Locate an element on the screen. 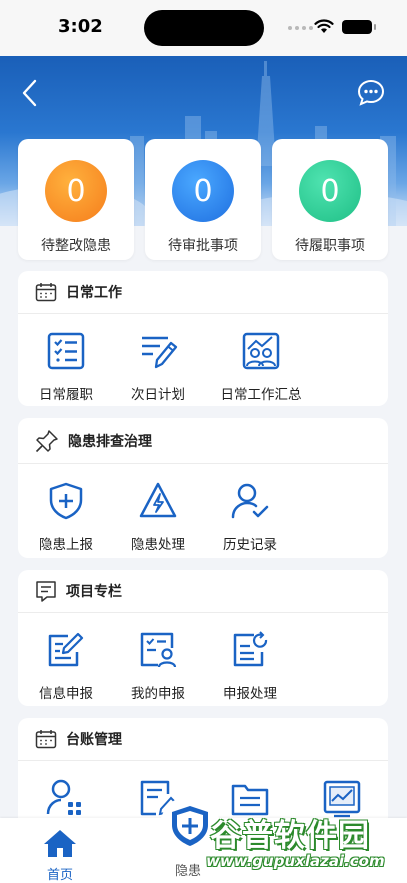  daily-work-summary-button: 日常工作汇总 is located at coordinates (261, 358).